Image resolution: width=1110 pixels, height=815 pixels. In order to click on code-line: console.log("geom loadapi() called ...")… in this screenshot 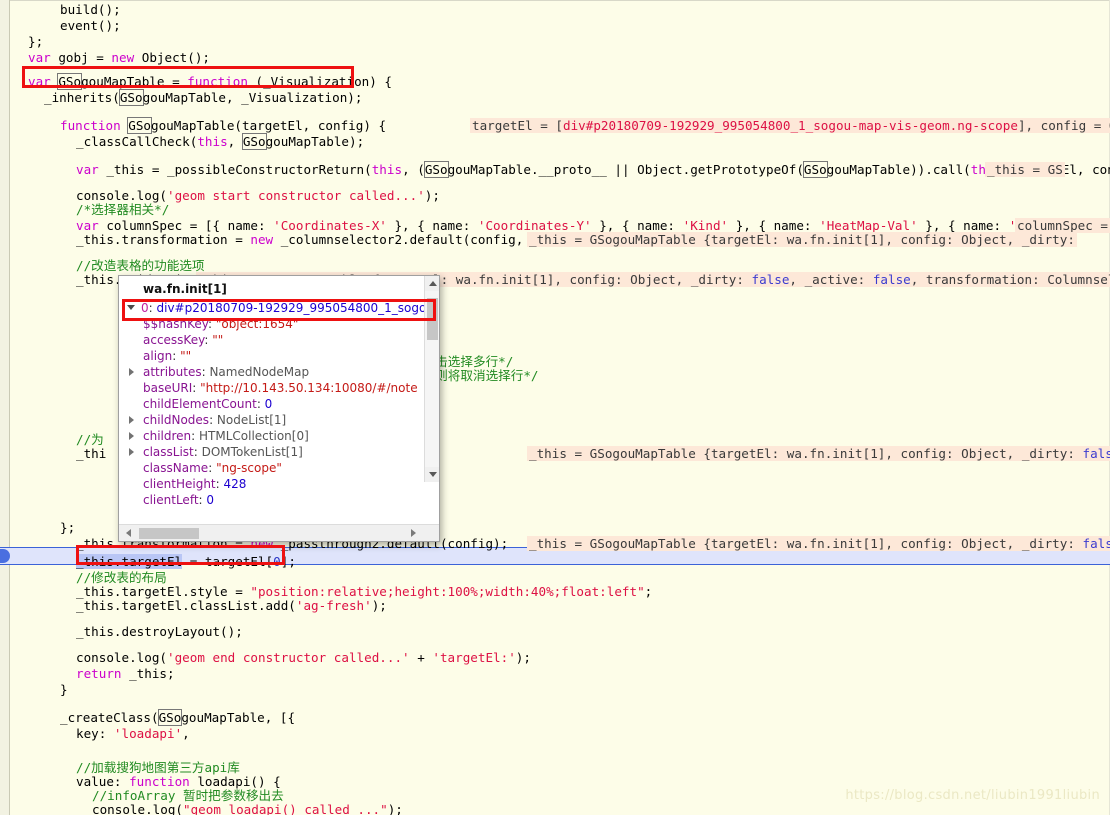, I will do `click(247, 808)`.